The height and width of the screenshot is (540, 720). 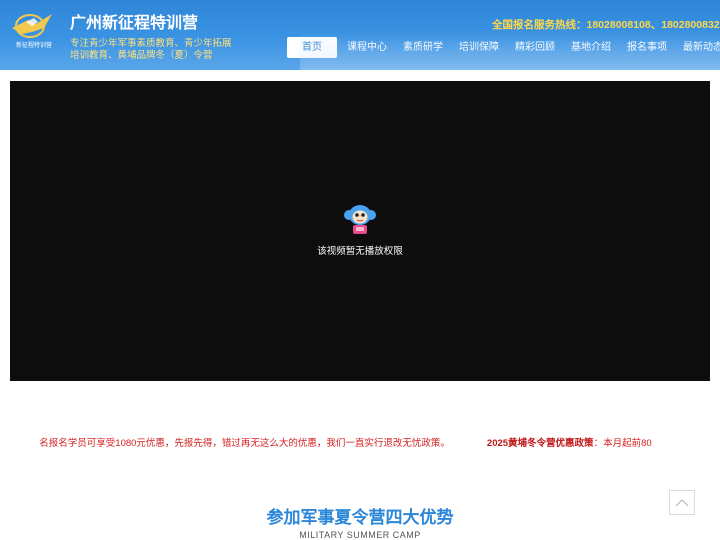 What do you see at coordinates (591, 47) in the screenshot?
I see `nav-item-base: 基地介绍` at bounding box center [591, 47].